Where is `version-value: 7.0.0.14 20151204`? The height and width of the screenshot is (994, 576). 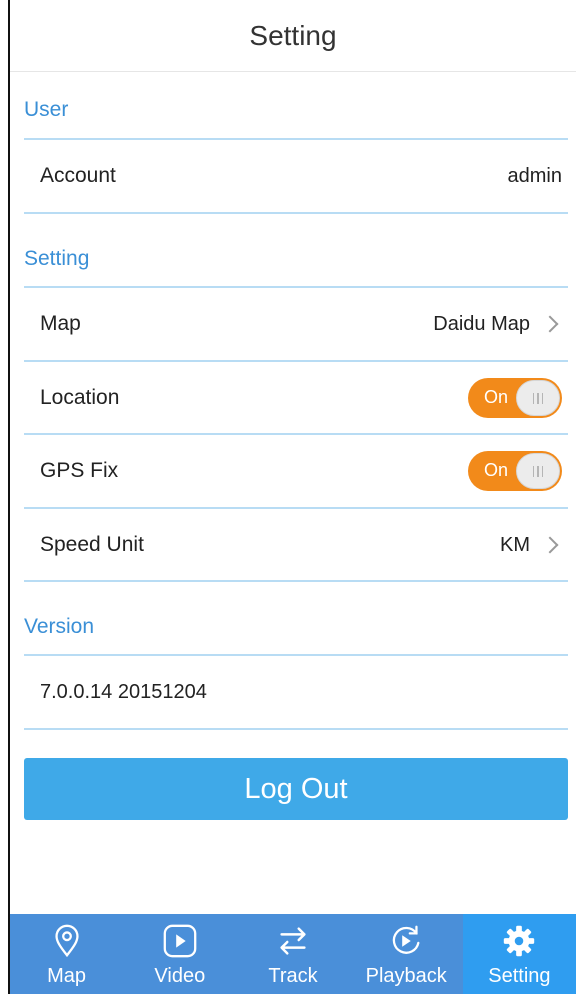 version-value: 7.0.0.14 20151204 is located at coordinates (123, 691).